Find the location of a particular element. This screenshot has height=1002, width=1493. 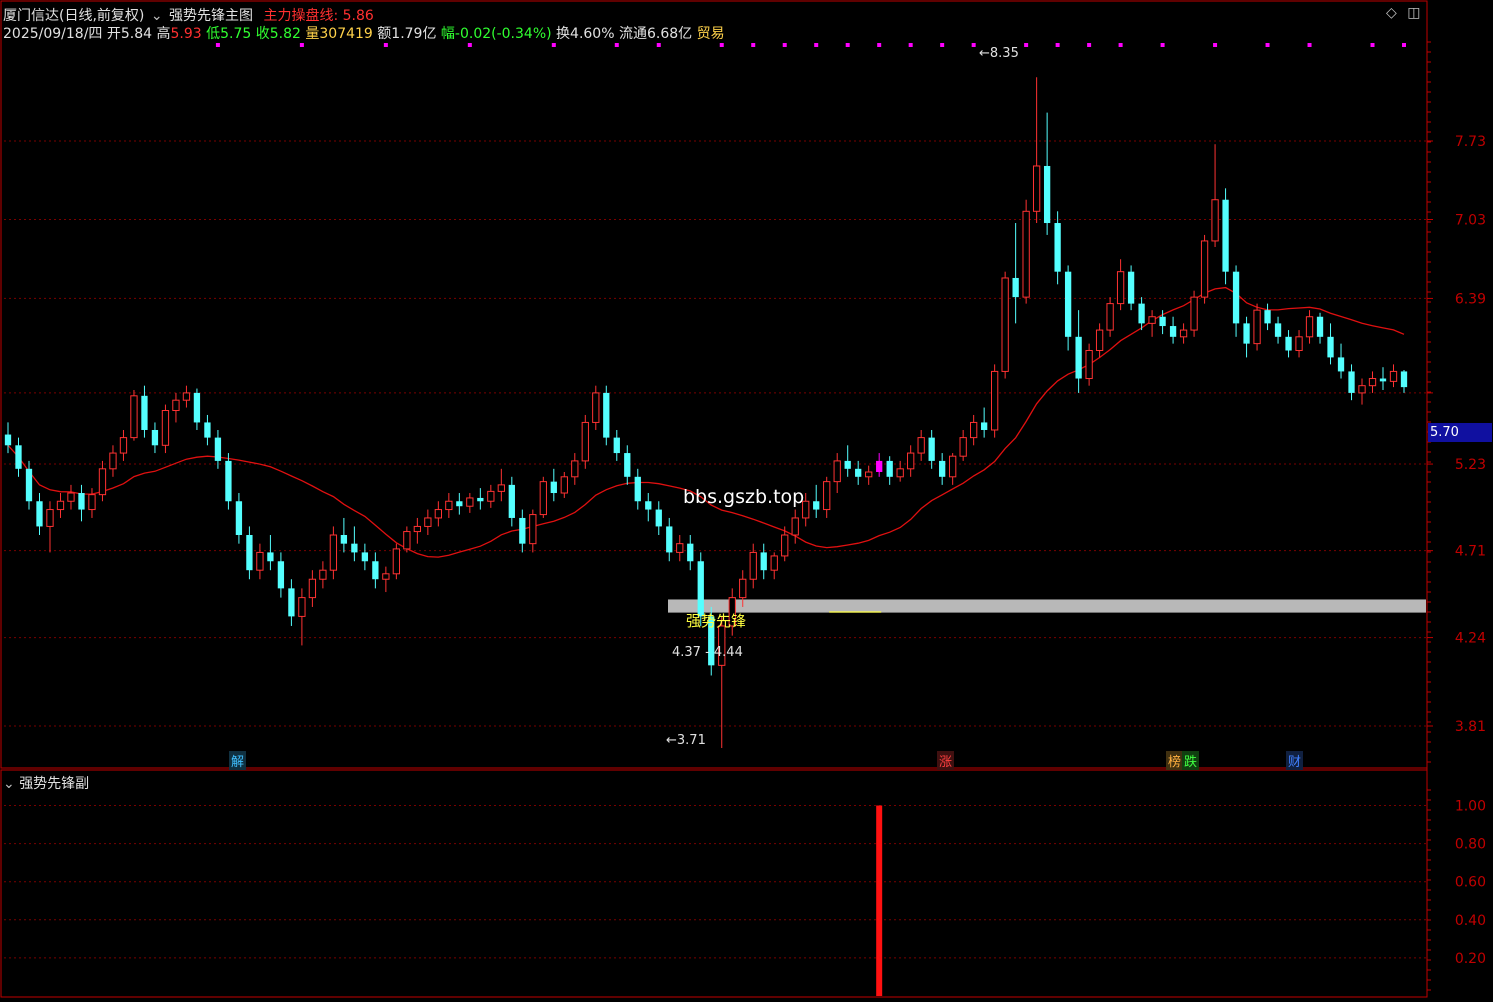

change-value: -0.02(-0.34%) is located at coordinates (503, 34).